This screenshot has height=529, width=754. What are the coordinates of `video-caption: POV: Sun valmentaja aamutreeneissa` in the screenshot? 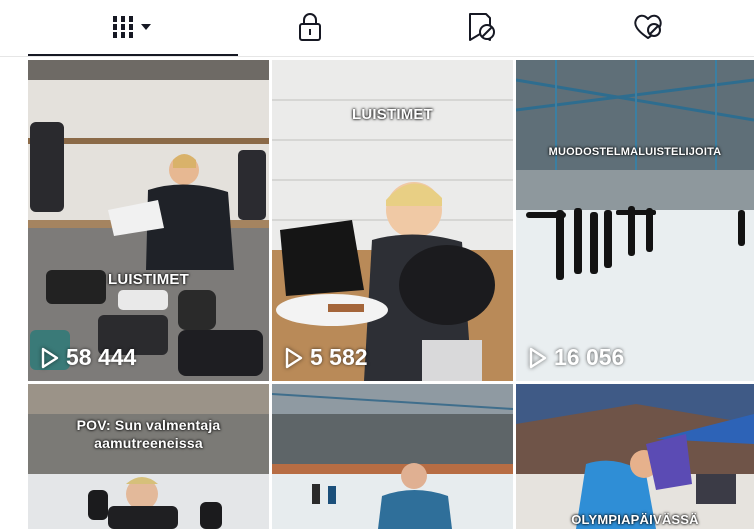 It's located at (148, 434).